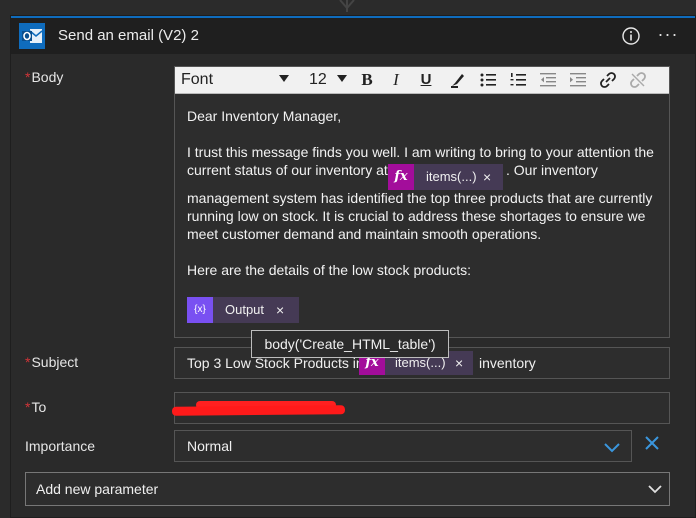  What do you see at coordinates (396, 80) in the screenshot?
I see `italic-button: I` at bounding box center [396, 80].